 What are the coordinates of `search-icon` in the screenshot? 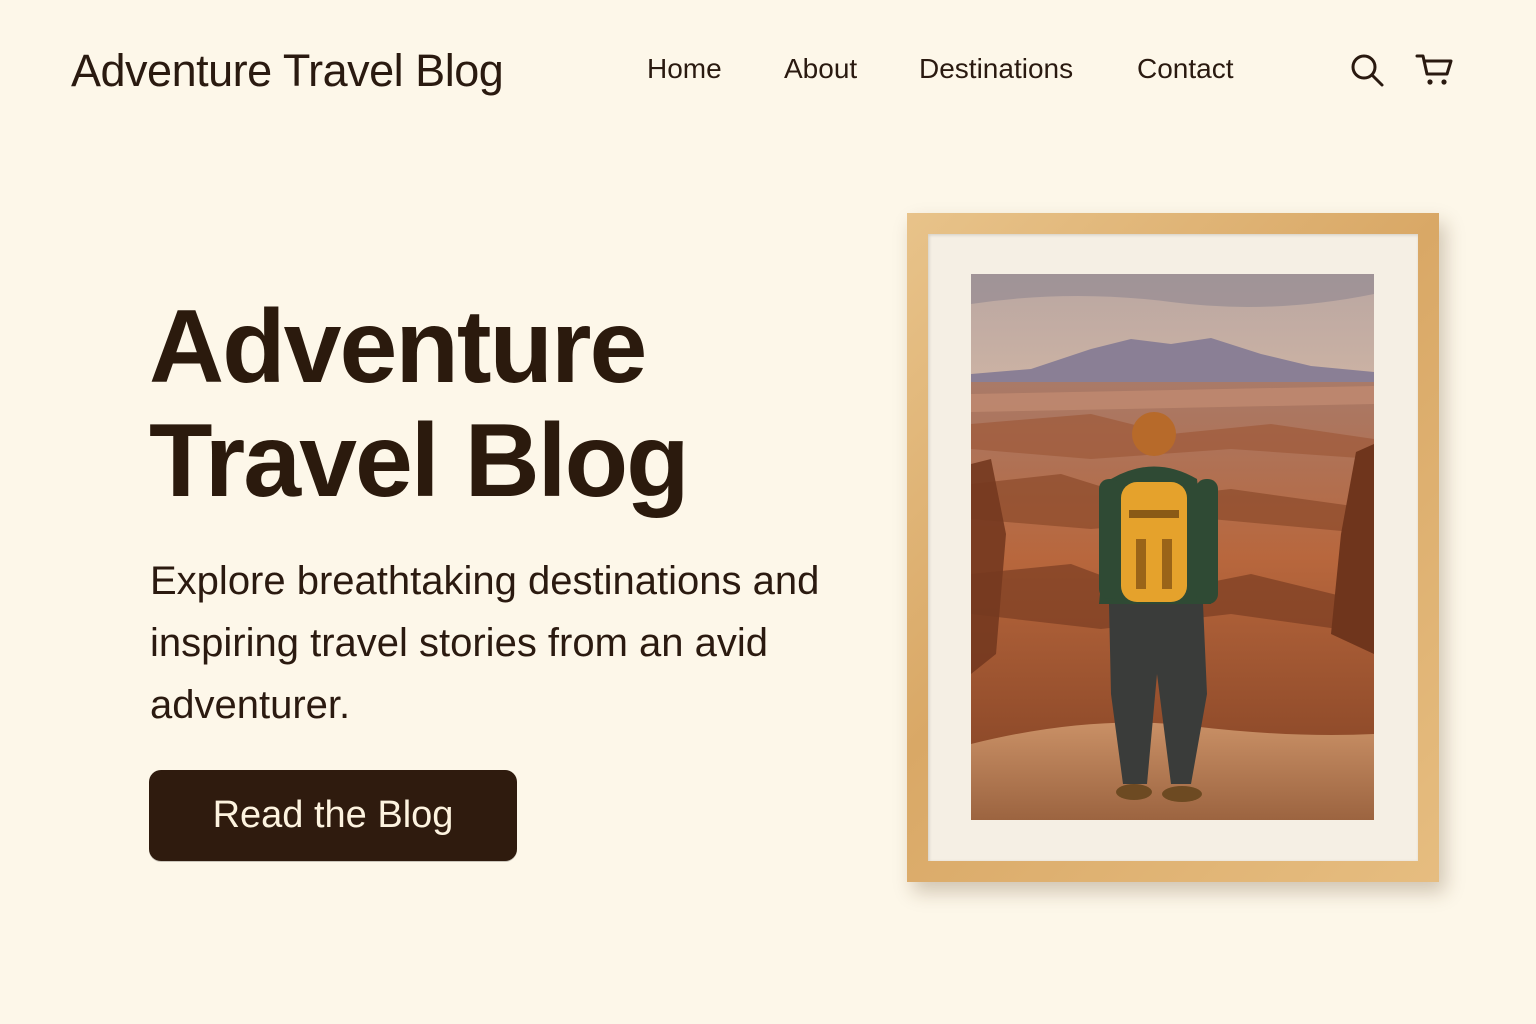 It's located at (1367, 70).